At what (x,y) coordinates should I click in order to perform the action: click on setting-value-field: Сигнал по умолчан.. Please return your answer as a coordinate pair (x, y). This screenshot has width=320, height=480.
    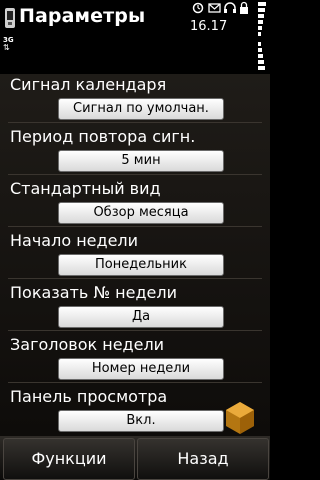
    Looking at the image, I should click on (141, 109).